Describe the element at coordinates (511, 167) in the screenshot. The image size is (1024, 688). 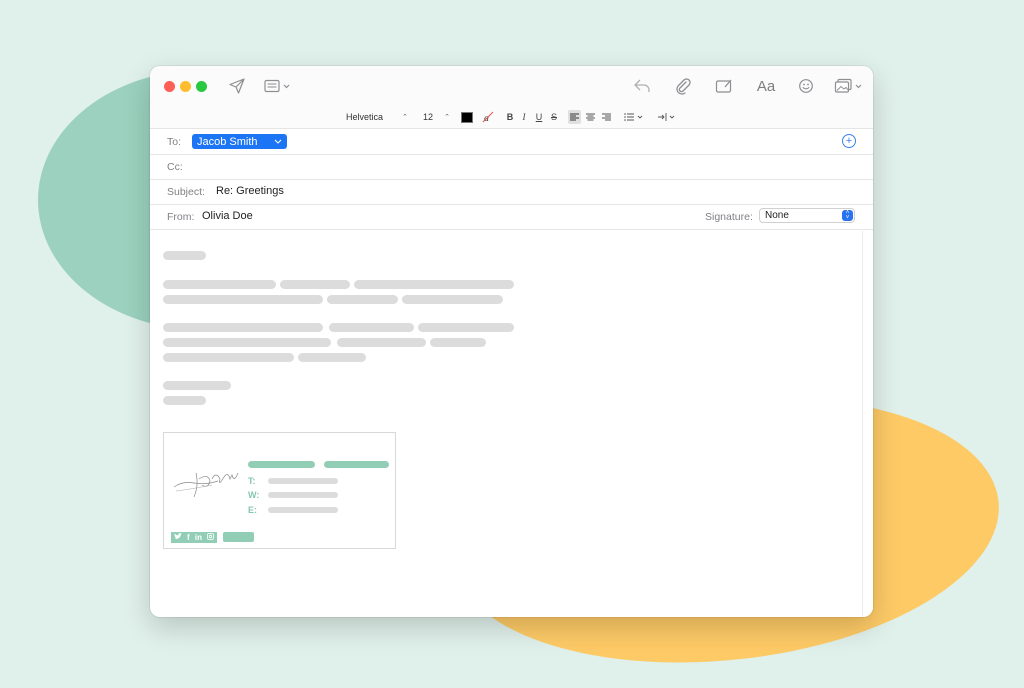
I see `cc-row: Cc:` at that location.